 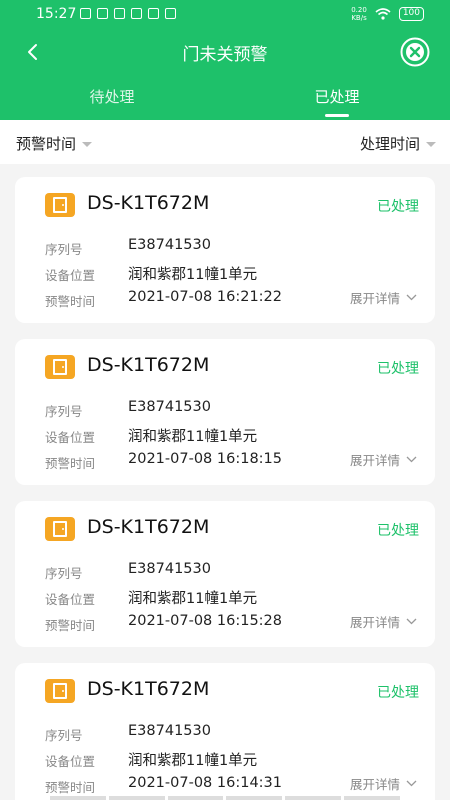 What do you see at coordinates (225, 98) in the screenshot?
I see `tab-bar: 待处理 已处理` at bounding box center [225, 98].